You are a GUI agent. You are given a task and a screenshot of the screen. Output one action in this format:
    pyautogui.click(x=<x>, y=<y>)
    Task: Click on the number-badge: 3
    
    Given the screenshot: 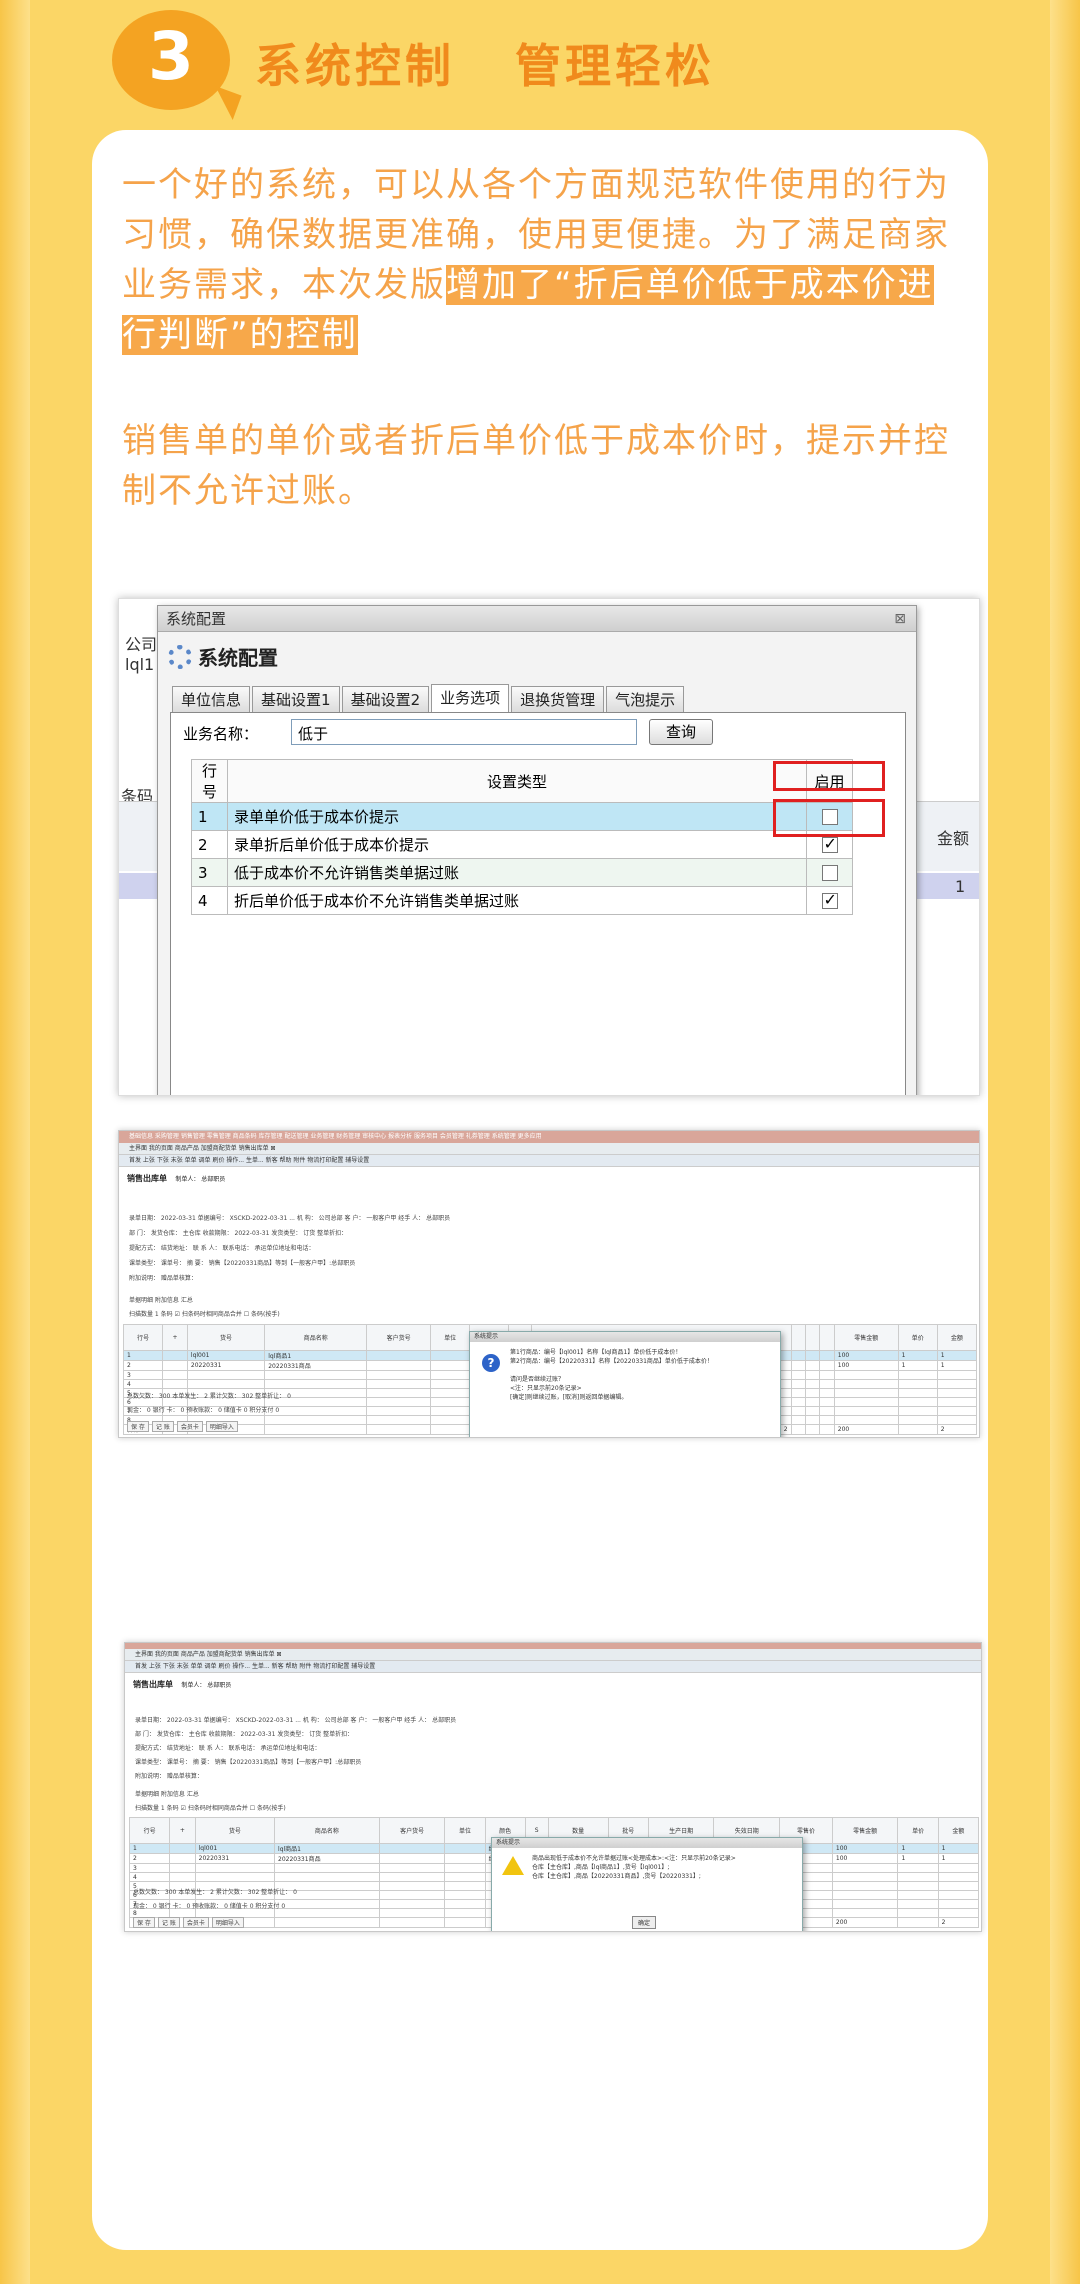 What is the action you would take?
    pyautogui.click(x=171, y=60)
    